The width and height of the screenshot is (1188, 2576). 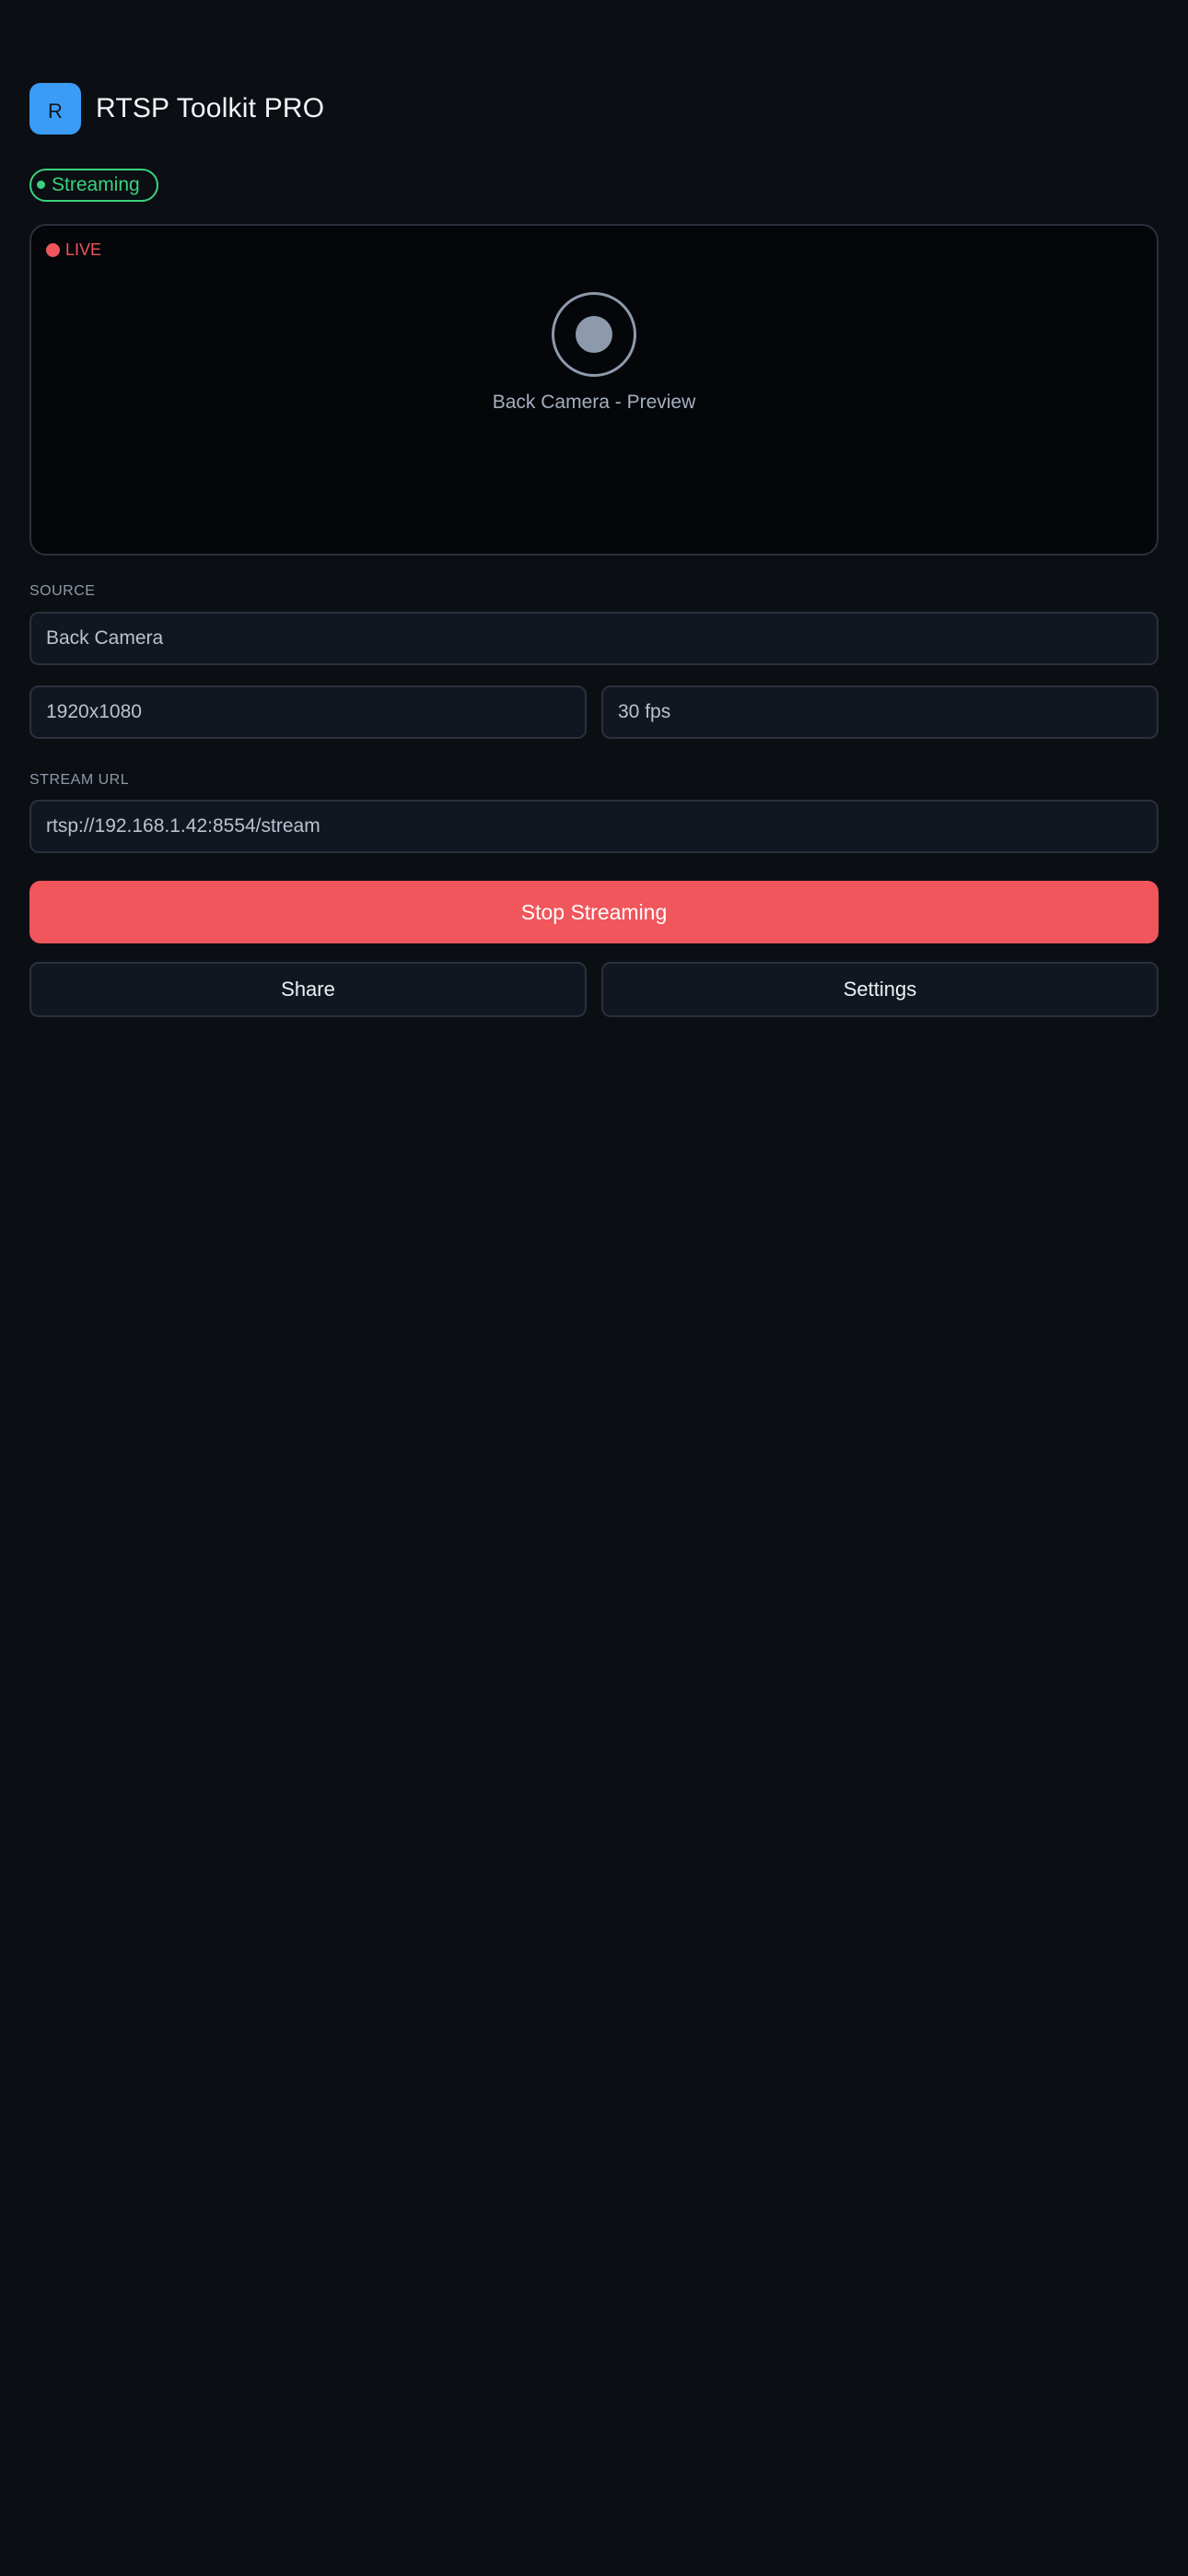 I want to click on app-header: R RTSP Toolkit PRO, so click(x=176, y=109).